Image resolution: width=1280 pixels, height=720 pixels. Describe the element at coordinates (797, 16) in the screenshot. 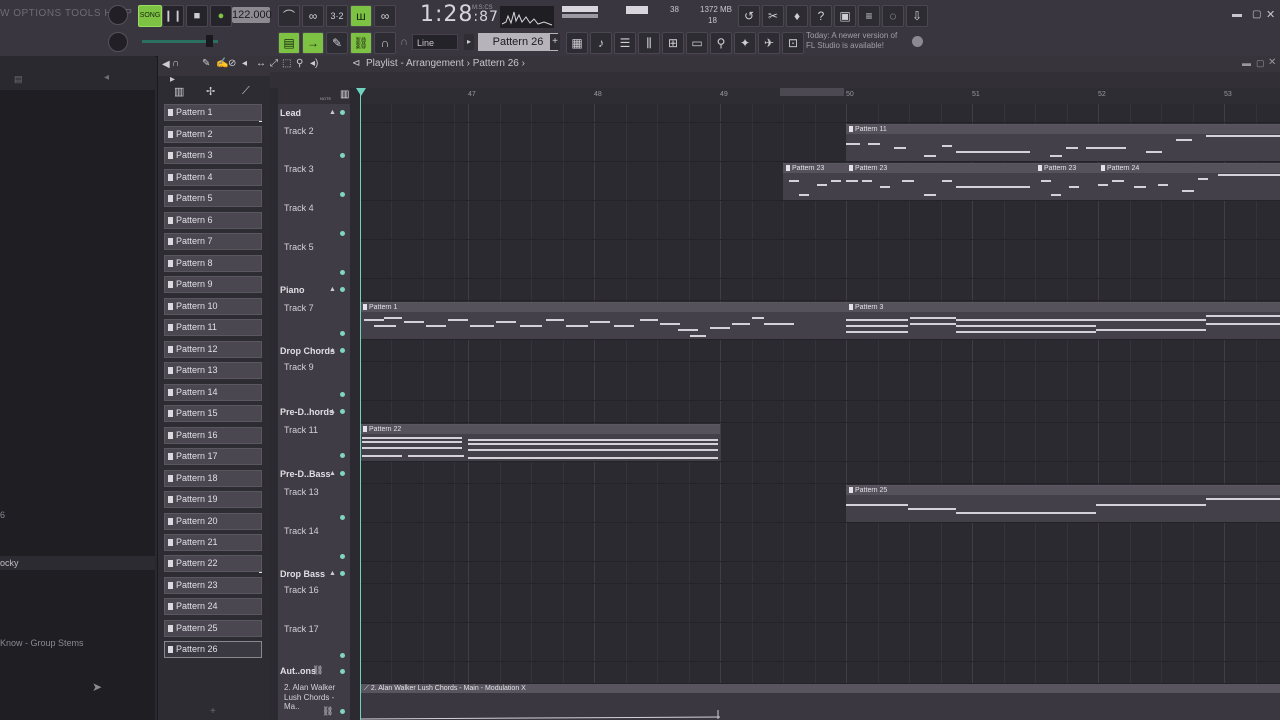

I see `microphone-icon: ♦` at that location.